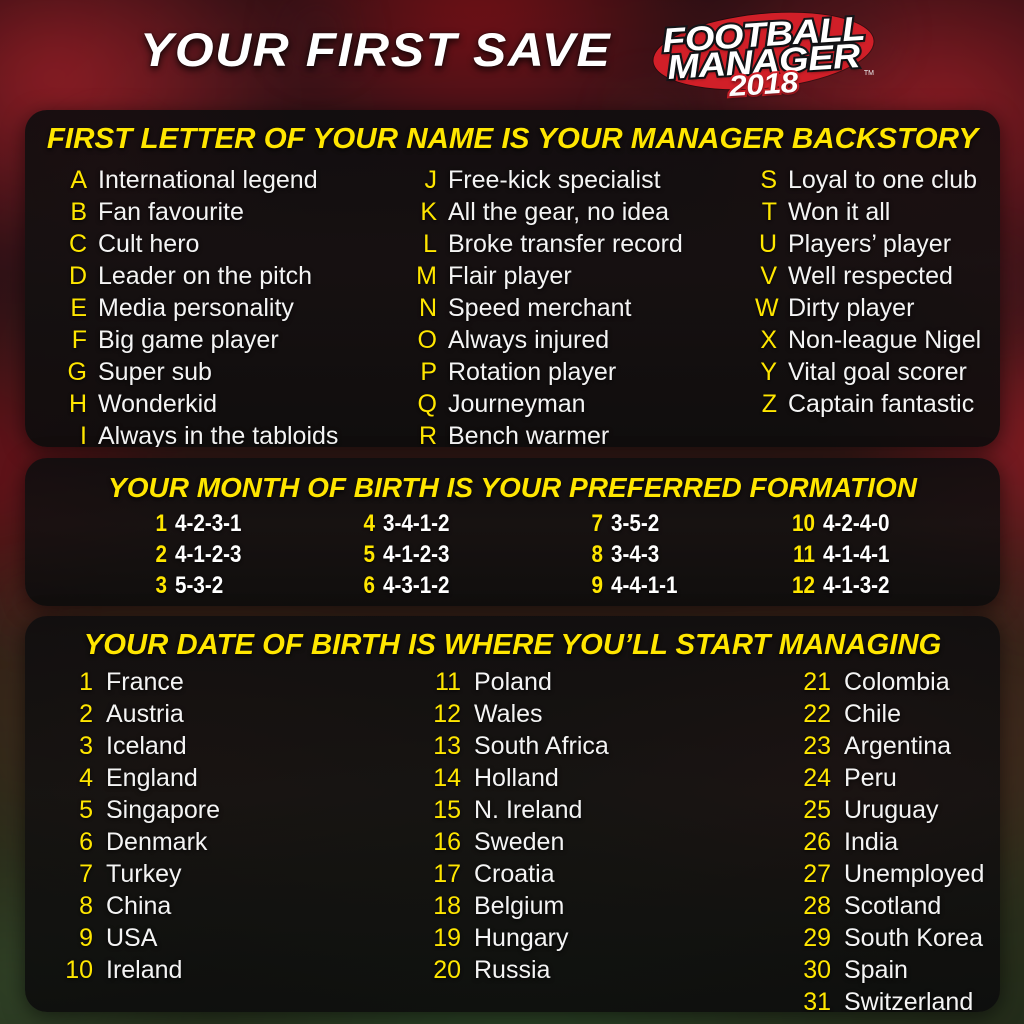 Image resolution: width=1024 pixels, height=1024 pixels. Describe the element at coordinates (856, 585) in the screenshot. I see `list-item-value: 4-1-3-2` at that location.